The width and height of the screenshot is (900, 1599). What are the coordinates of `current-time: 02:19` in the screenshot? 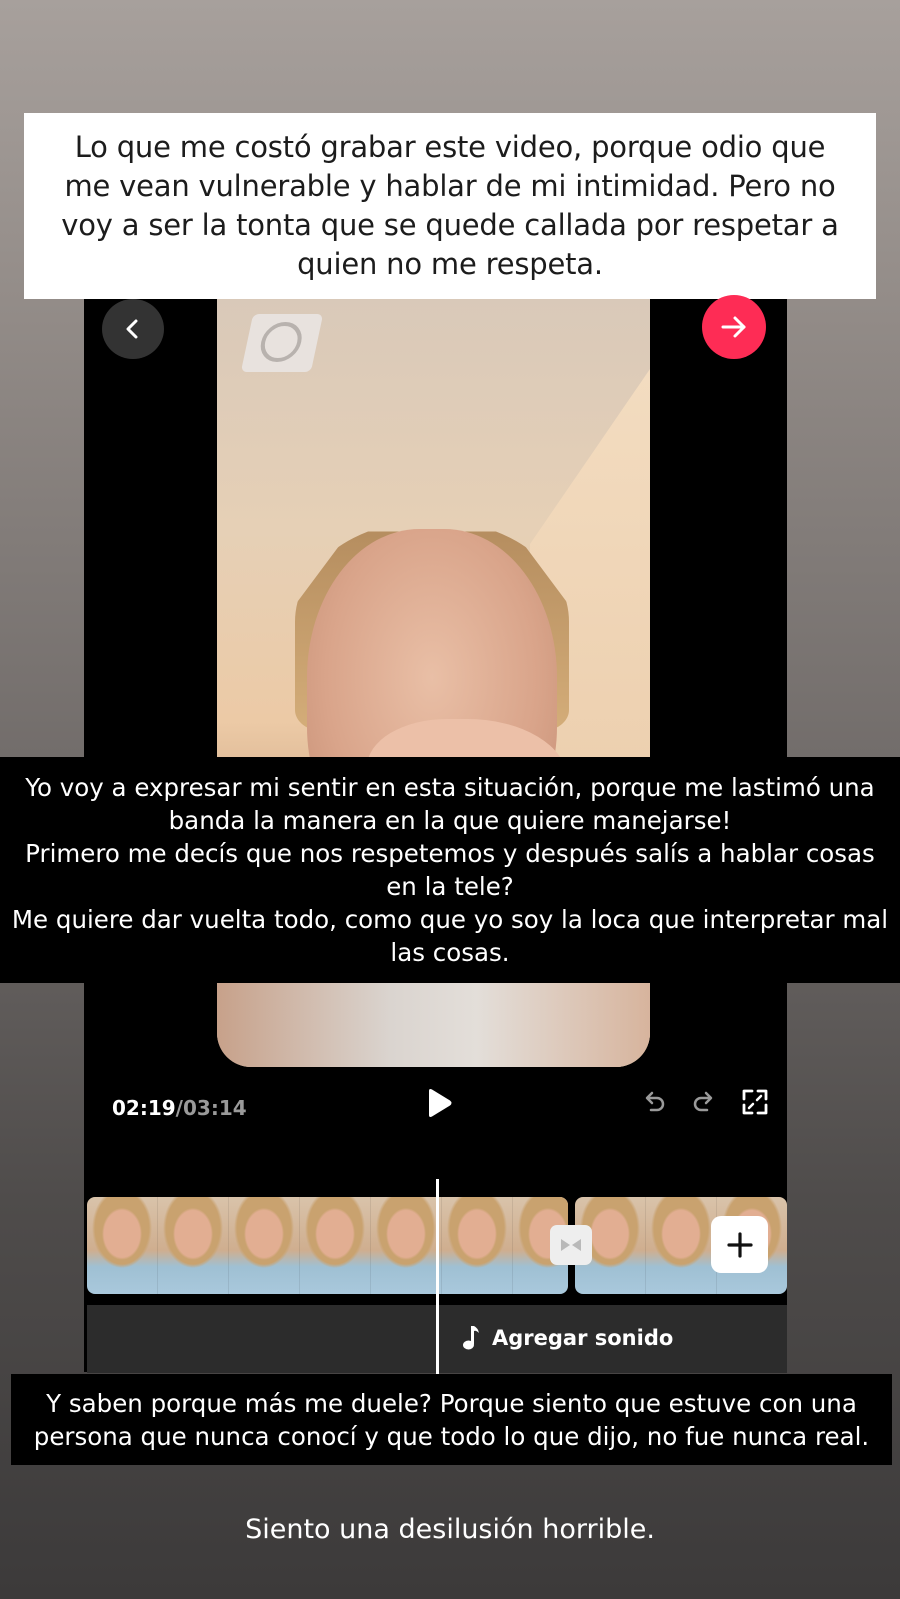 It's located at (144, 1108).